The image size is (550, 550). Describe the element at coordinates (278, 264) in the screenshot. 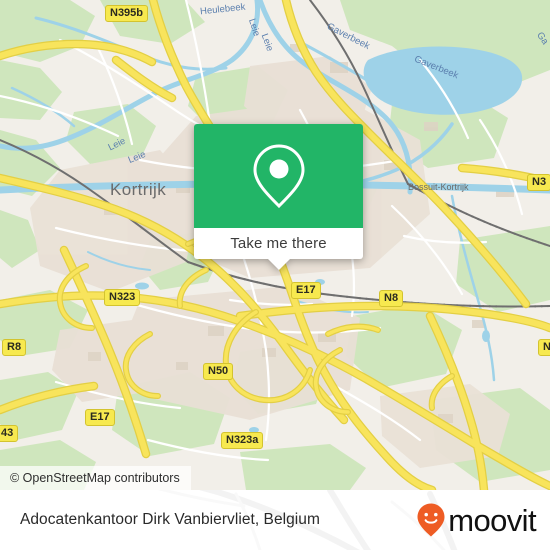

I see `popup-tail-pointer` at that location.